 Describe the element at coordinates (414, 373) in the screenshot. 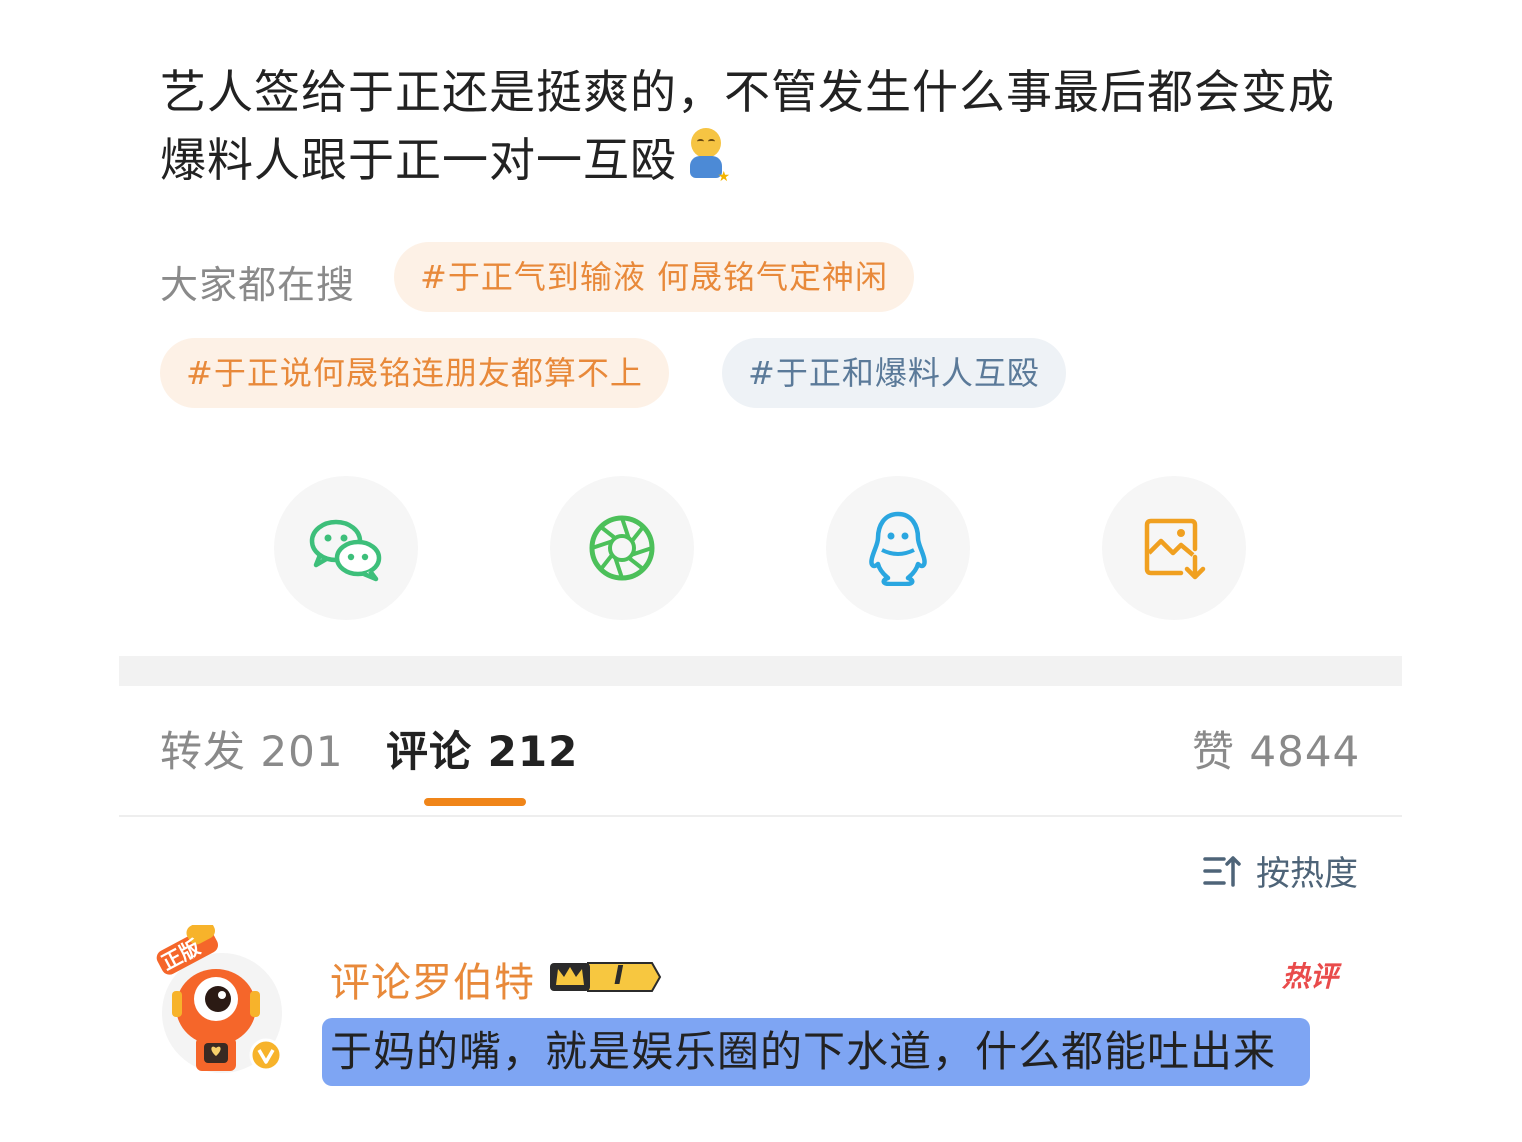

I see `hot-search-tag-2: #于正说何晟铭连朋友都算不上` at that location.